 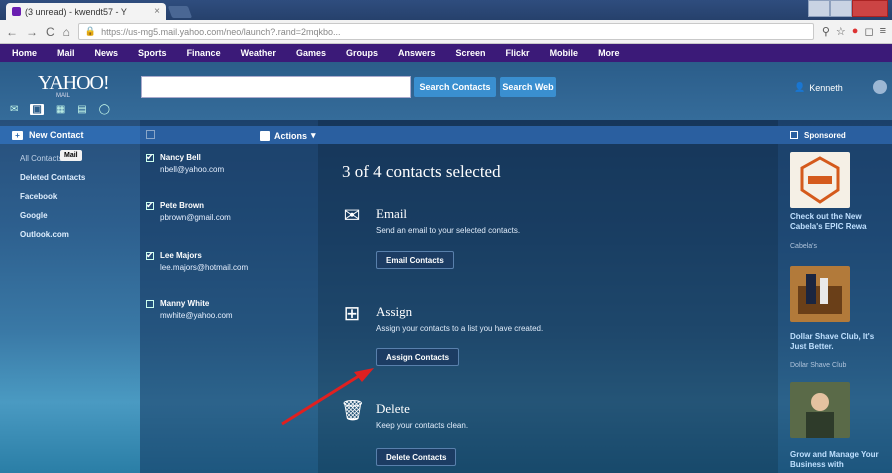 What do you see at coordinates (104, 109) in the screenshot?
I see `messenger-app-icon: ◯` at bounding box center [104, 109].